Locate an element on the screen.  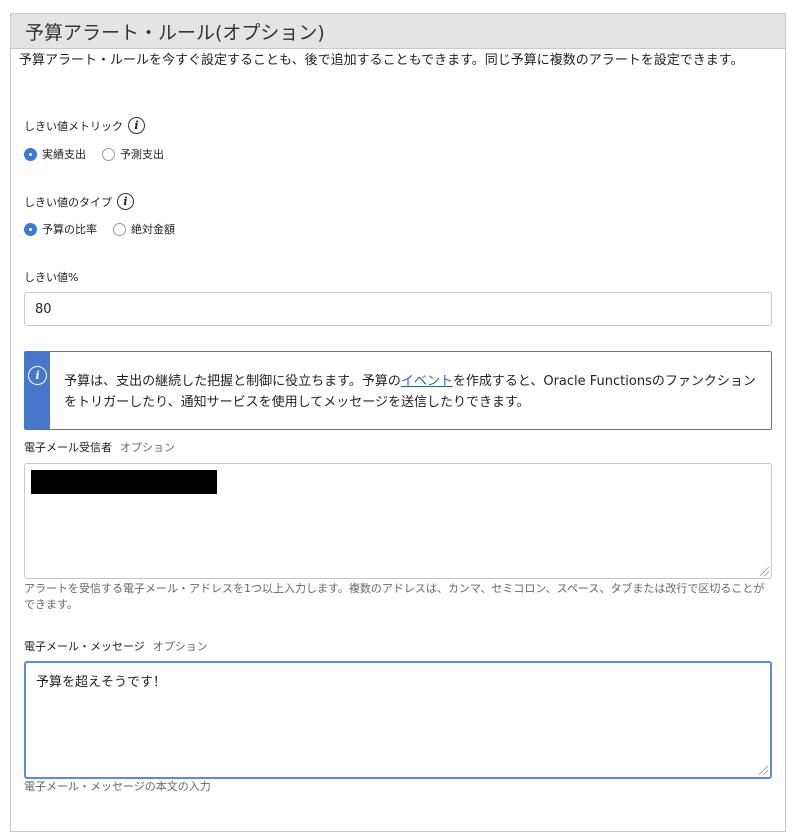
radio-actual-spend: 実績支出 is located at coordinates (55, 154).